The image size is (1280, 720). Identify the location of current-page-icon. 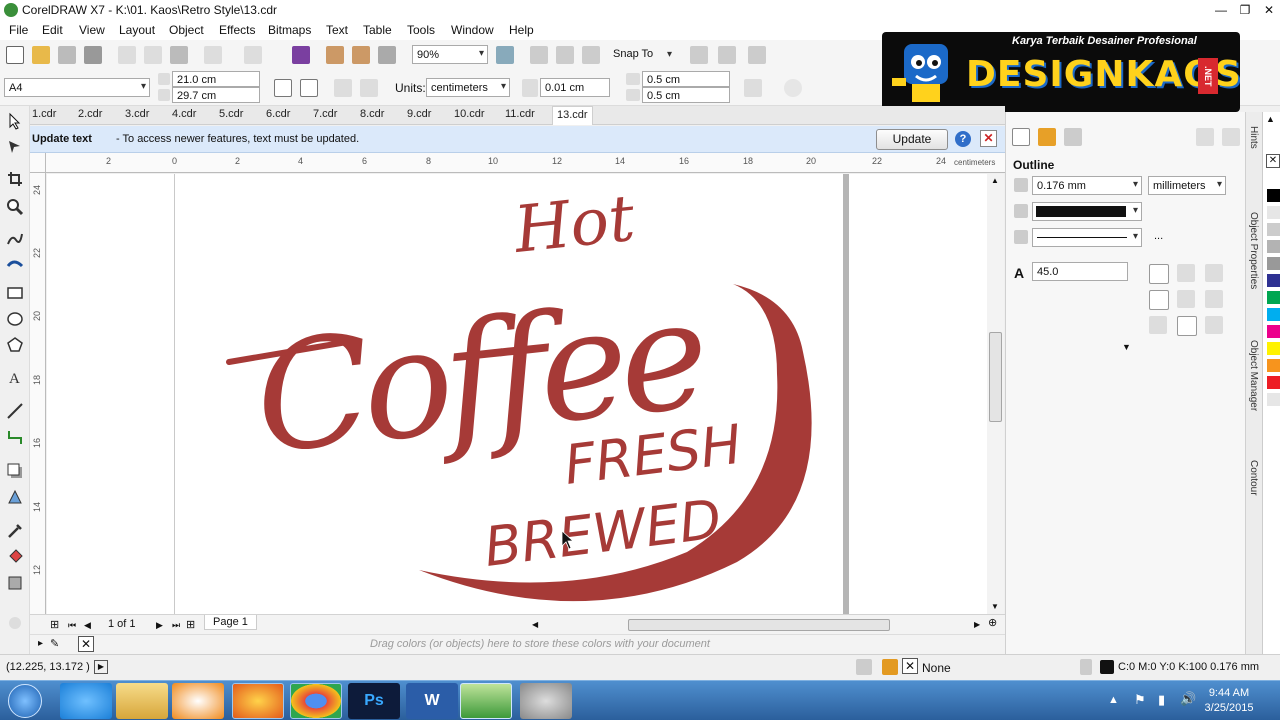
(369, 88).